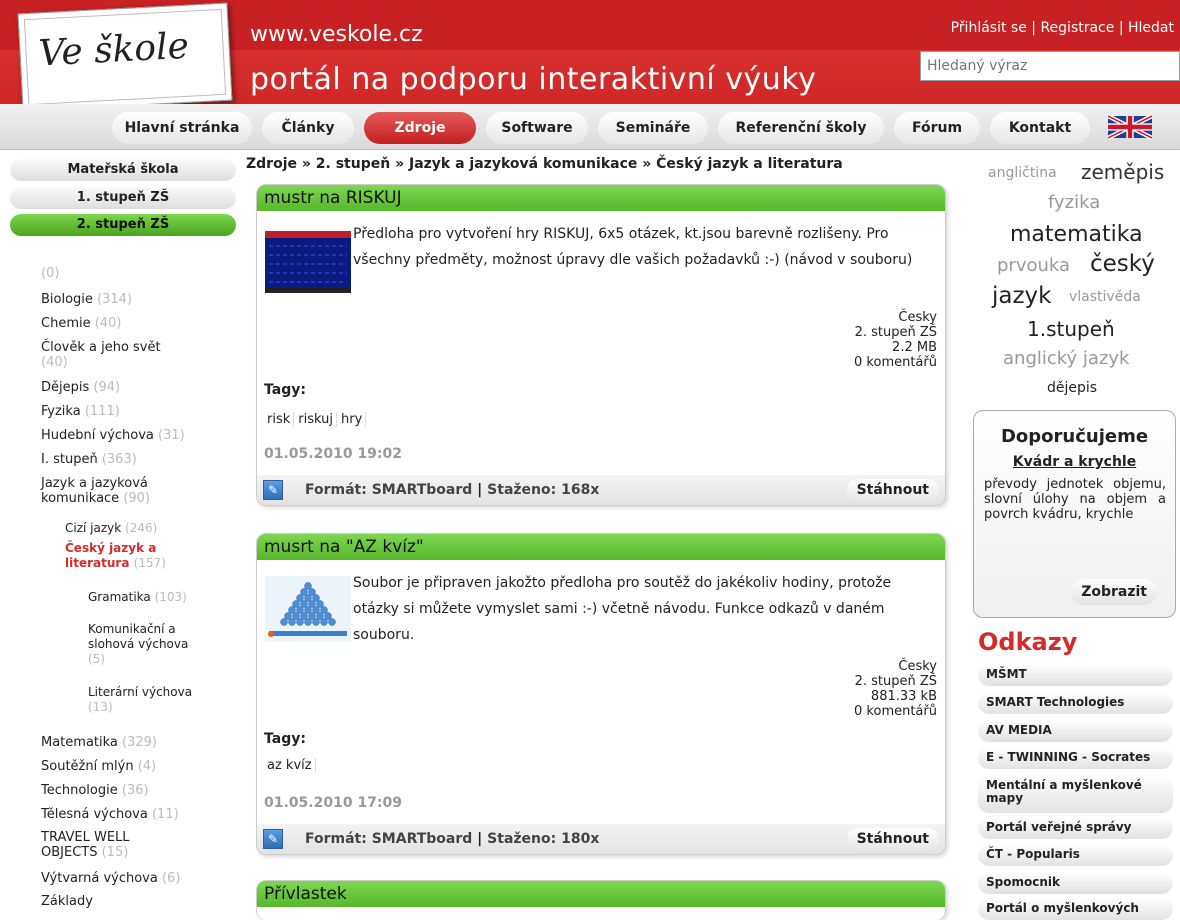 Image resolution: width=1180 pixels, height=920 pixels. I want to click on category-item: Tělesná výchova (11), so click(110, 814).